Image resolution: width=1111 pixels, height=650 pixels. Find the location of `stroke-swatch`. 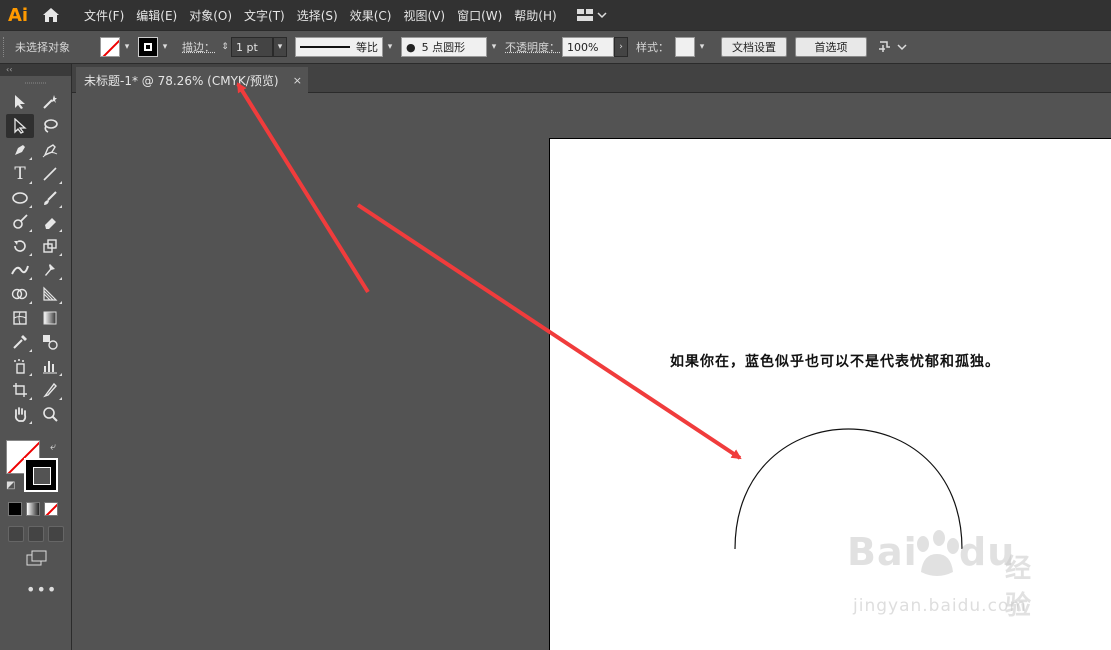

stroke-swatch is located at coordinates (148, 47).